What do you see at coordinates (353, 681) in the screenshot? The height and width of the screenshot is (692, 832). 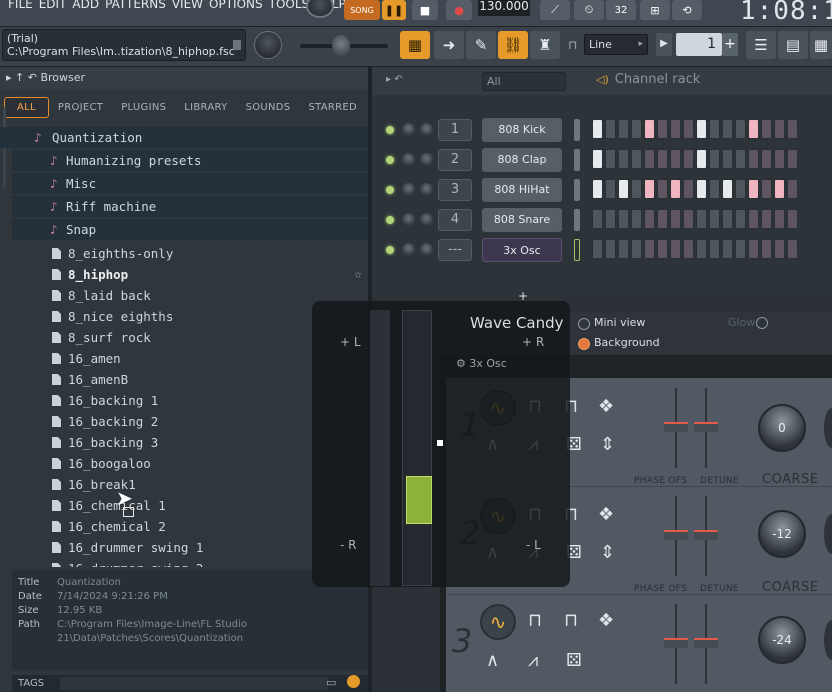 I see `tag-edit-icon` at bounding box center [353, 681].